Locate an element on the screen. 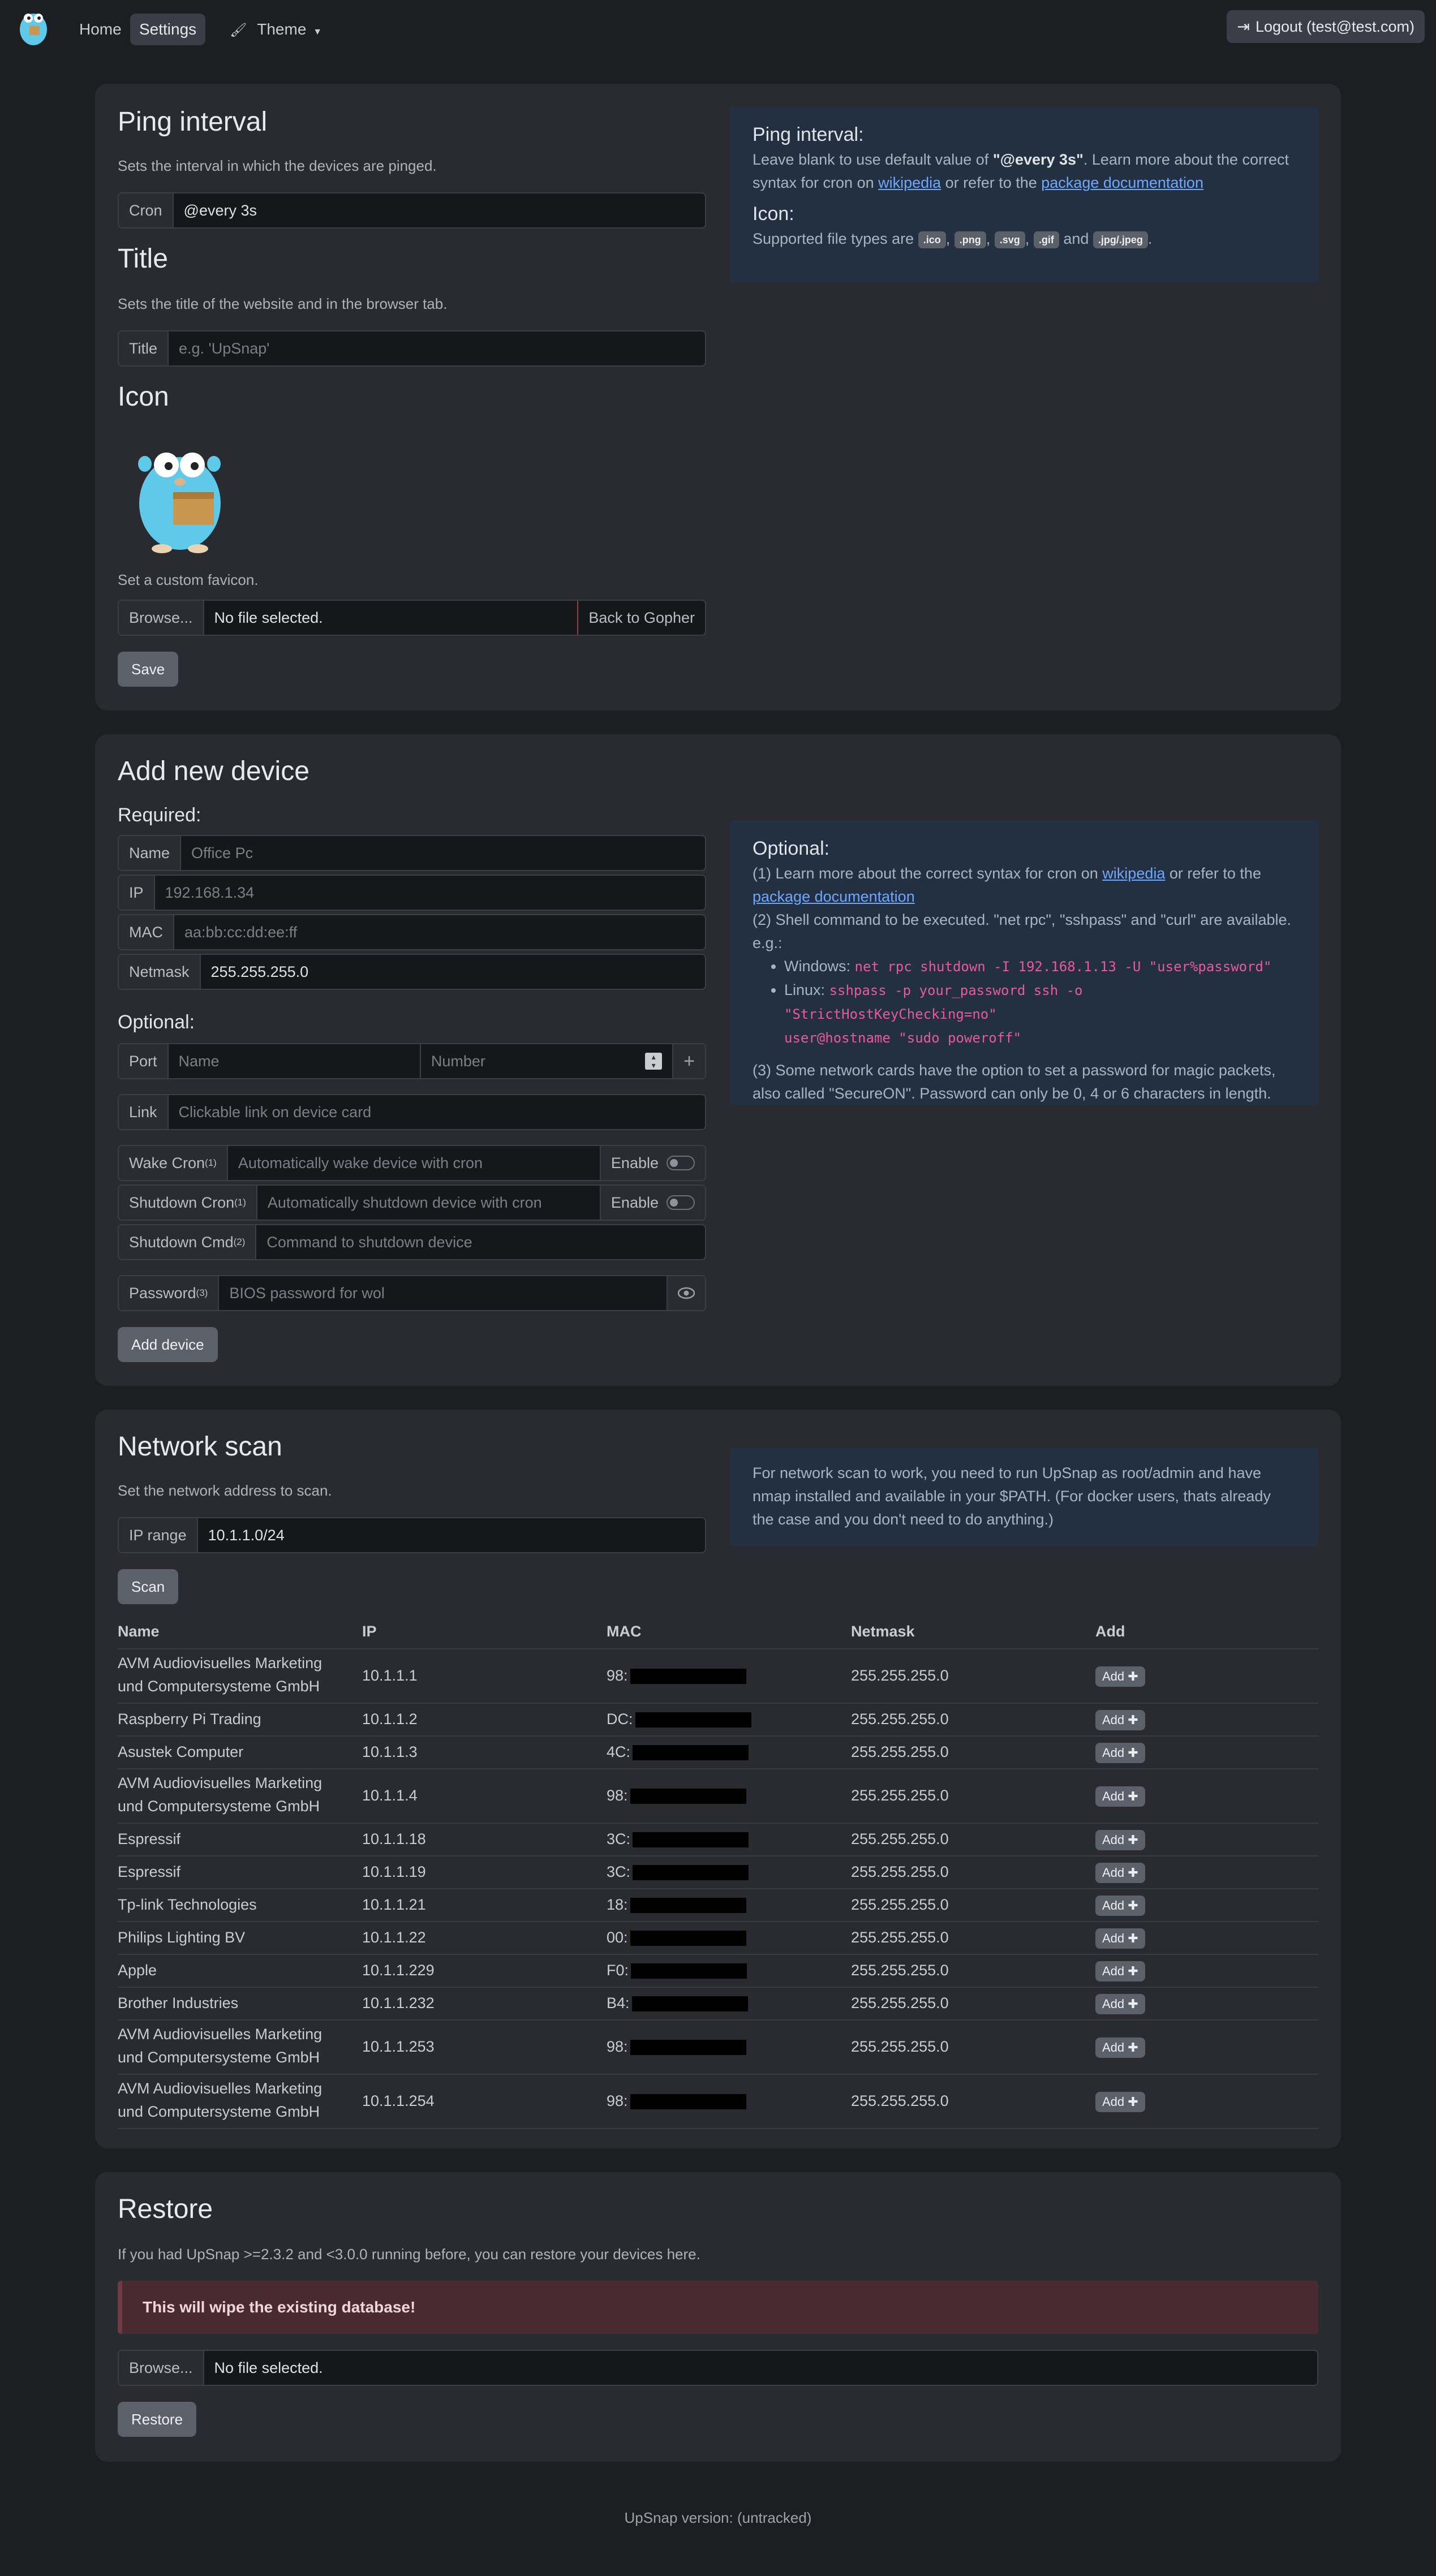 The width and height of the screenshot is (1436, 2576). name-input: Office Pc is located at coordinates (443, 853).